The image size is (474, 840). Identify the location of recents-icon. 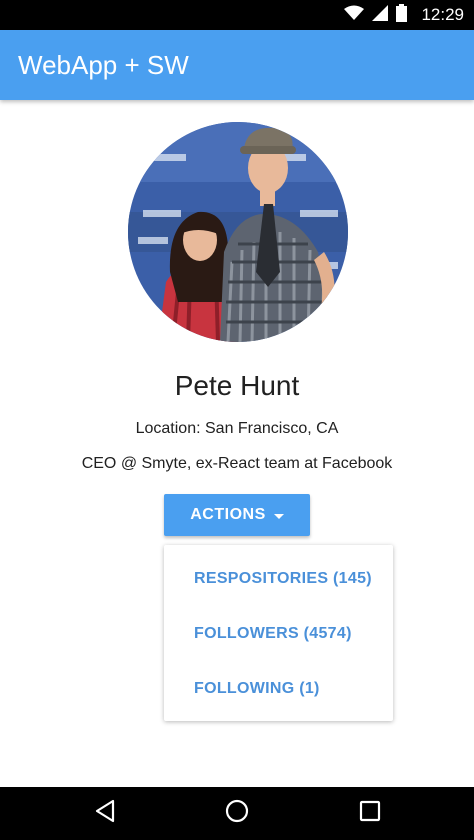
(370, 813).